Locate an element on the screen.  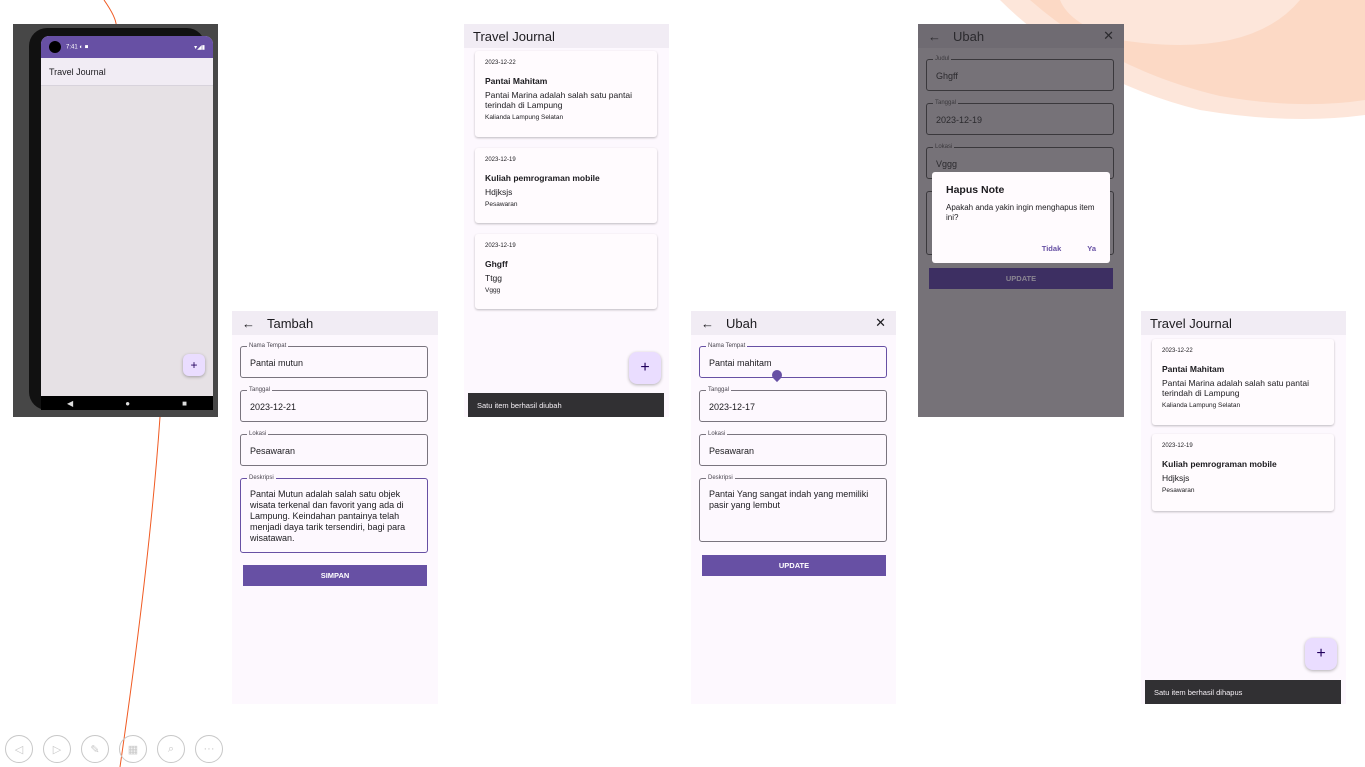
next-slide-icon: ▷ is located at coordinates (57, 749).